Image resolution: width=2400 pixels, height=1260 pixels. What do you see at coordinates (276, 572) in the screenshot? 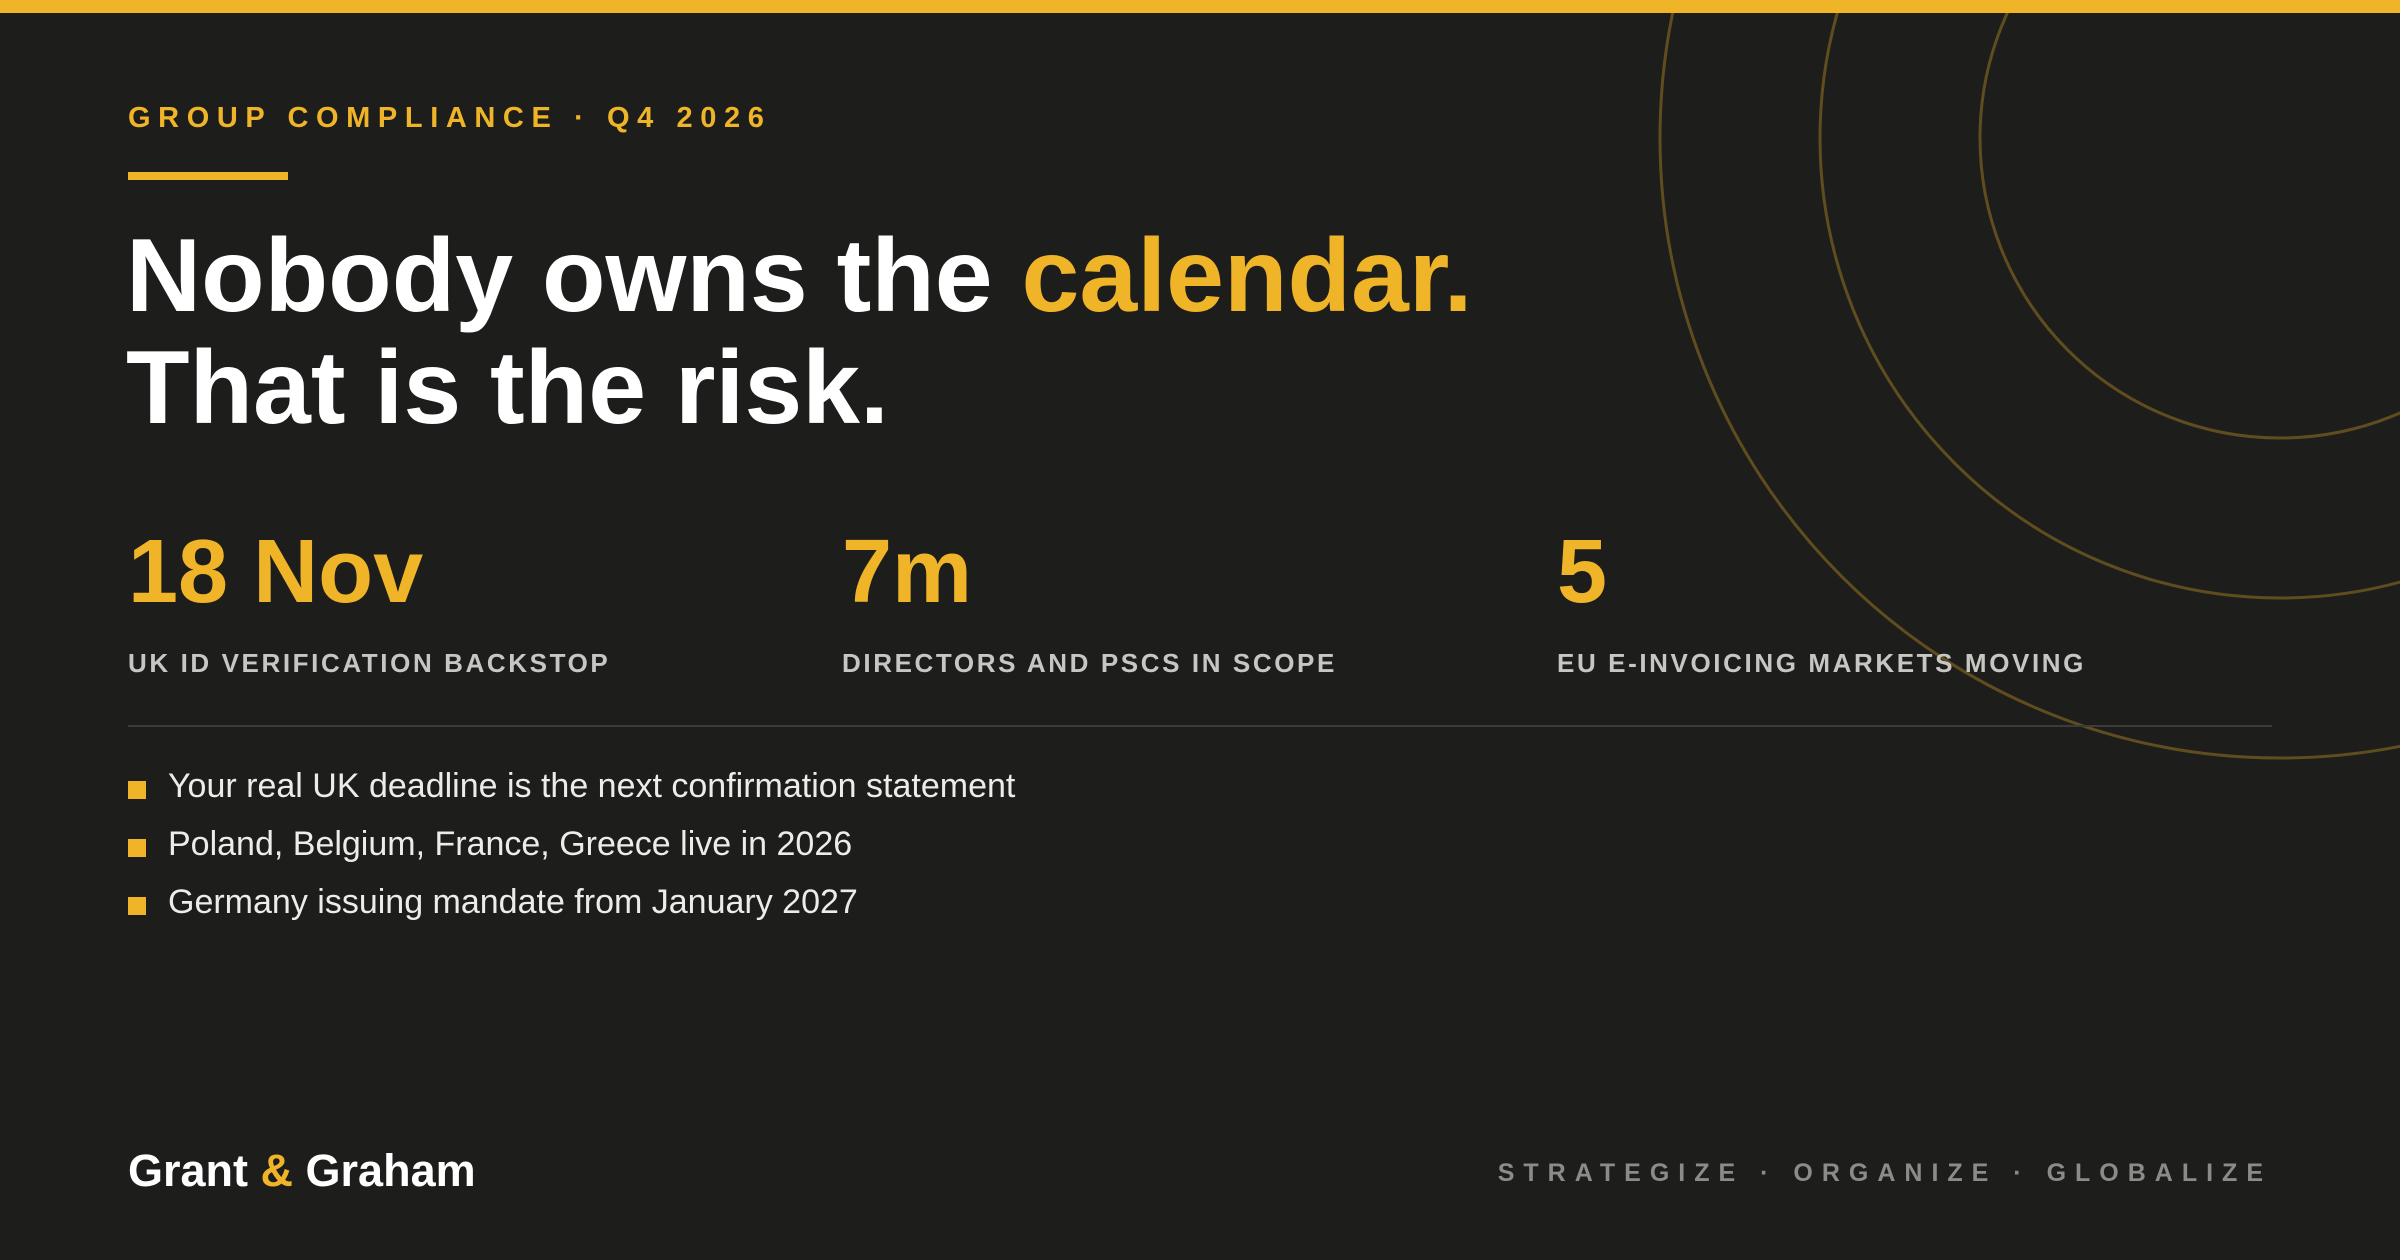
I see `stat-value: 18 Nov` at bounding box center [276, 572].